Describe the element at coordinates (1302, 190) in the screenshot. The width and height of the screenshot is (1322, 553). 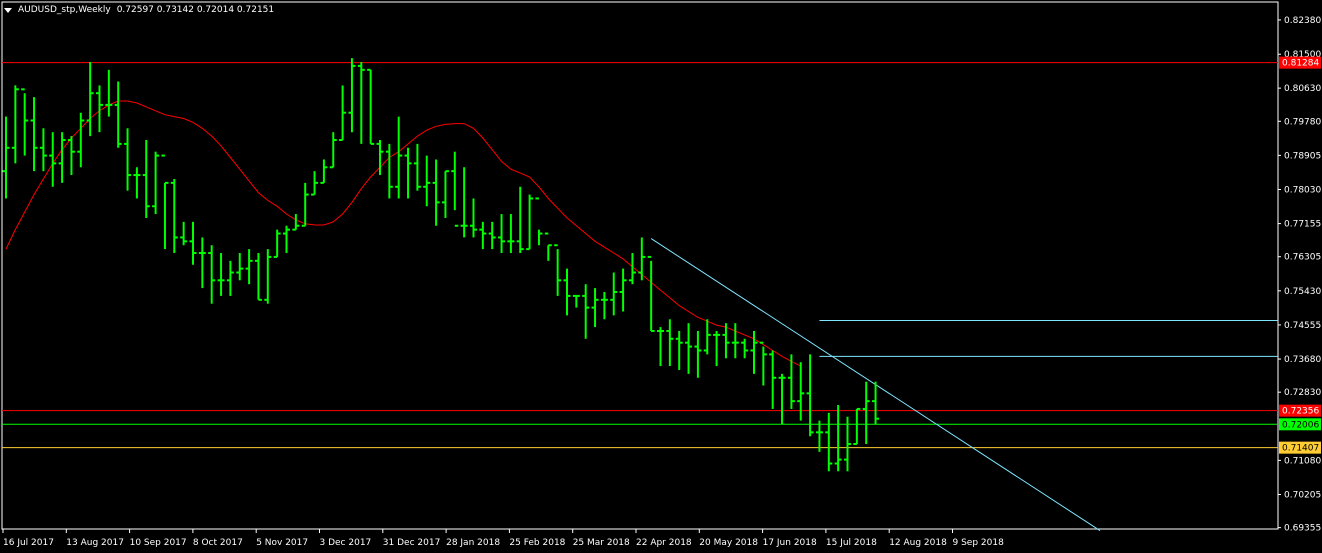
I see `price-tick-label: 0.78030` at that location.